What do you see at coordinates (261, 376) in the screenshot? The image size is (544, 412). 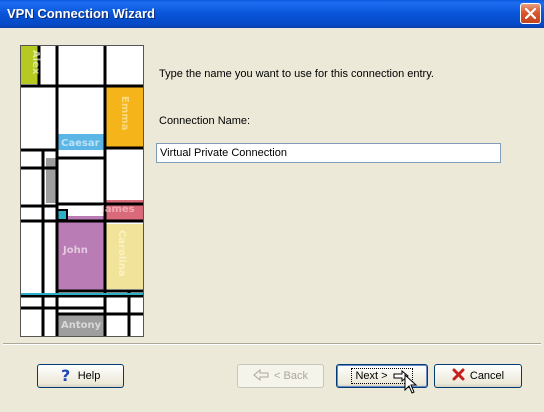 I see `back-arrow-icon` at bounding box center [261, 376].